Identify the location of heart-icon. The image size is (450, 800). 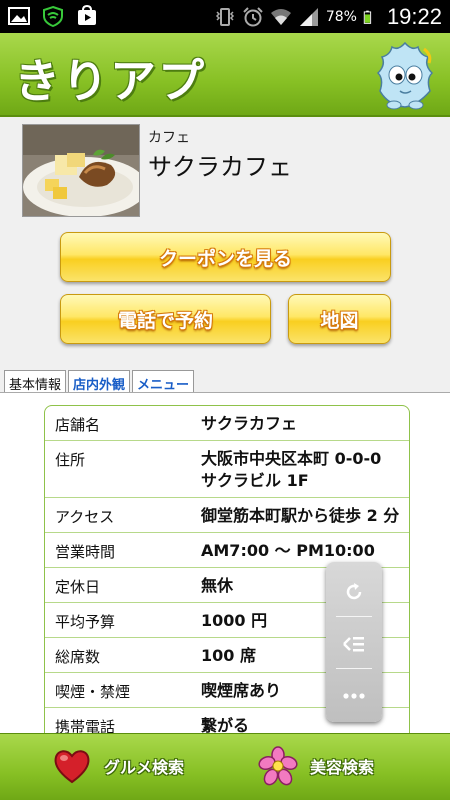
(72, 767).